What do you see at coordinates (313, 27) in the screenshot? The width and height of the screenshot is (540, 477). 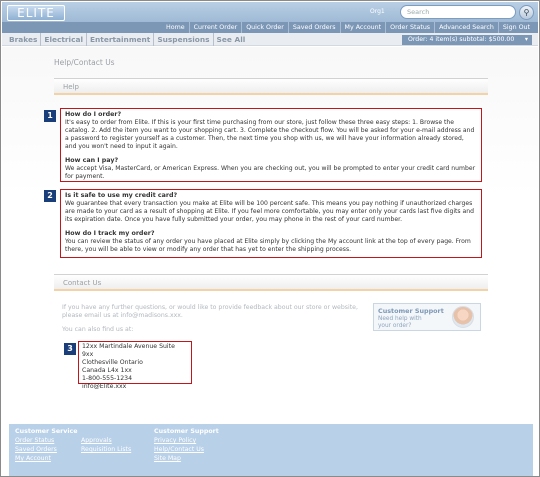 I see `nav-saved-orders: Saved Orders` at bounding box center [313, 27].